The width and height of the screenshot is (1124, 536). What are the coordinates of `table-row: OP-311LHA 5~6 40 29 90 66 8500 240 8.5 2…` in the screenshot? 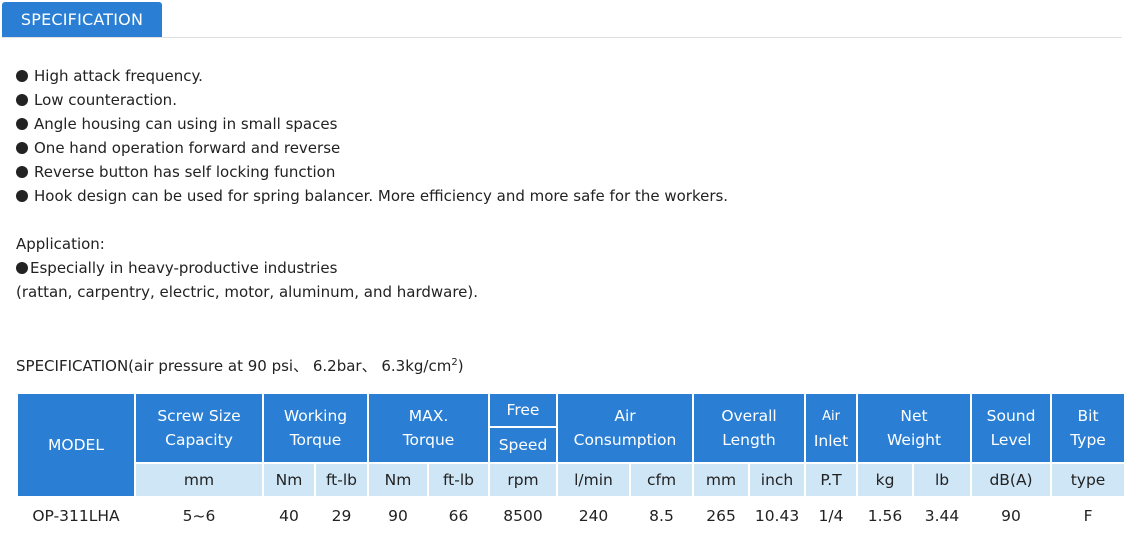 It's located at (570, 516).